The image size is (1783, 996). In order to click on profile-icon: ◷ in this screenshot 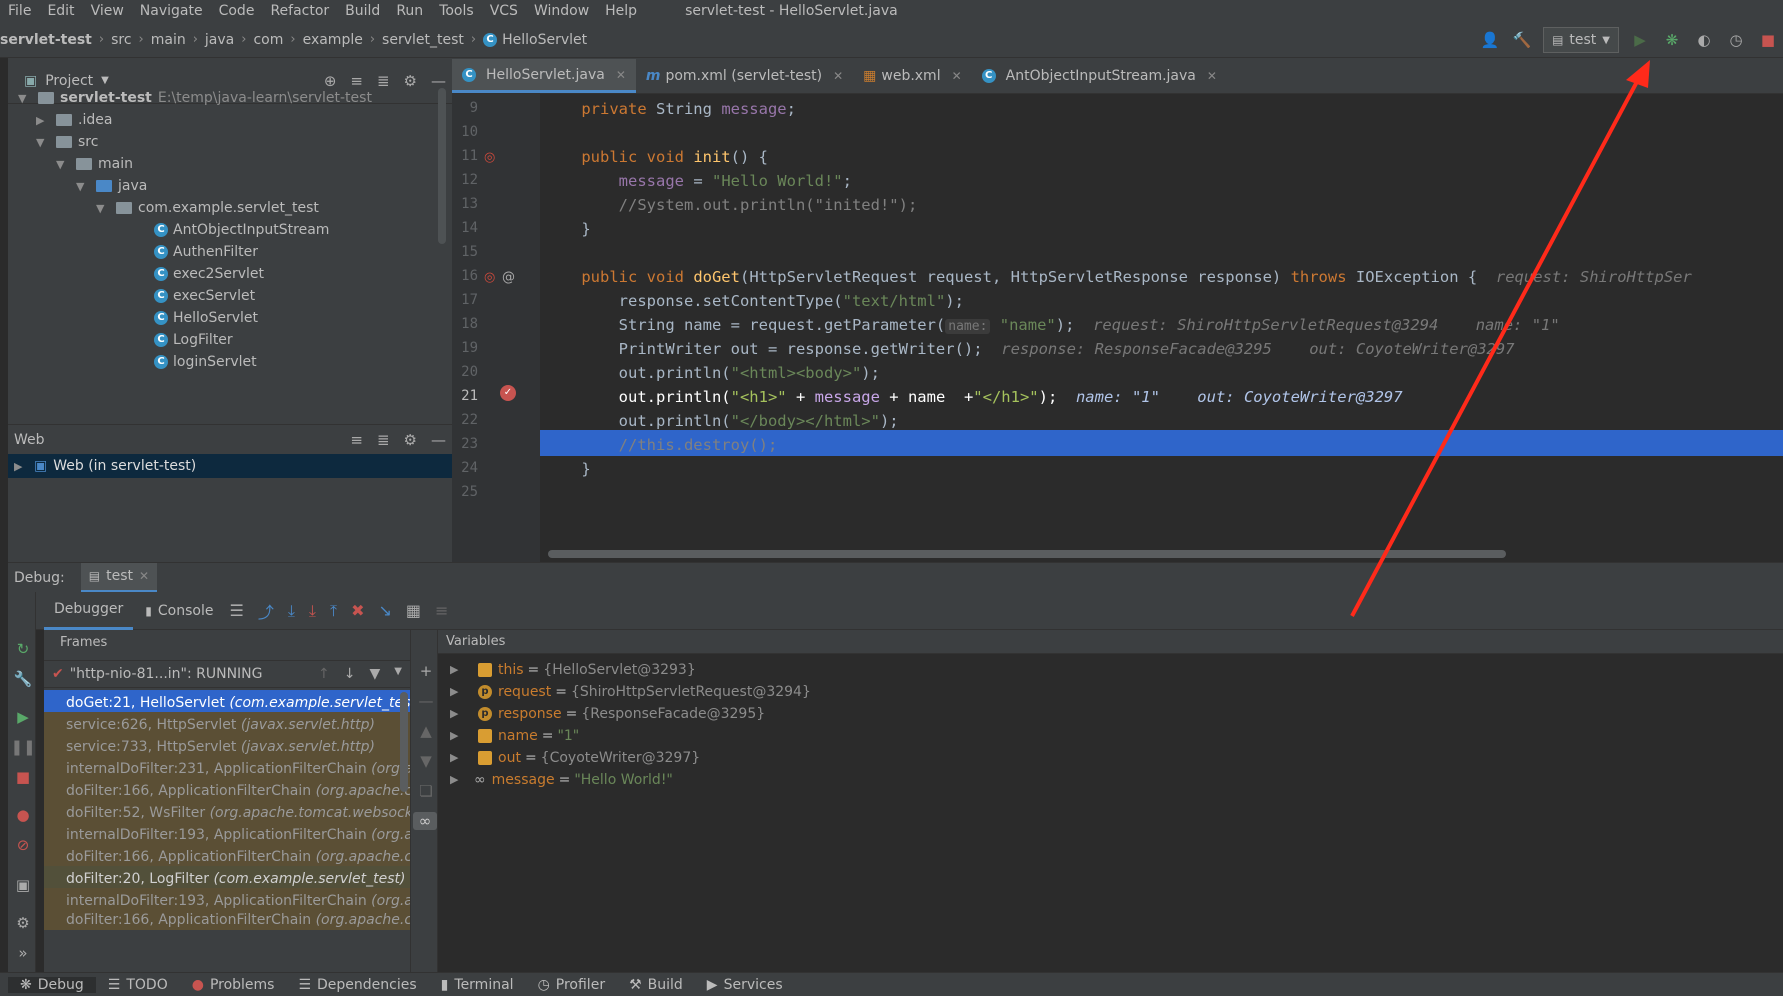, I will do `click(1736, 40)`.